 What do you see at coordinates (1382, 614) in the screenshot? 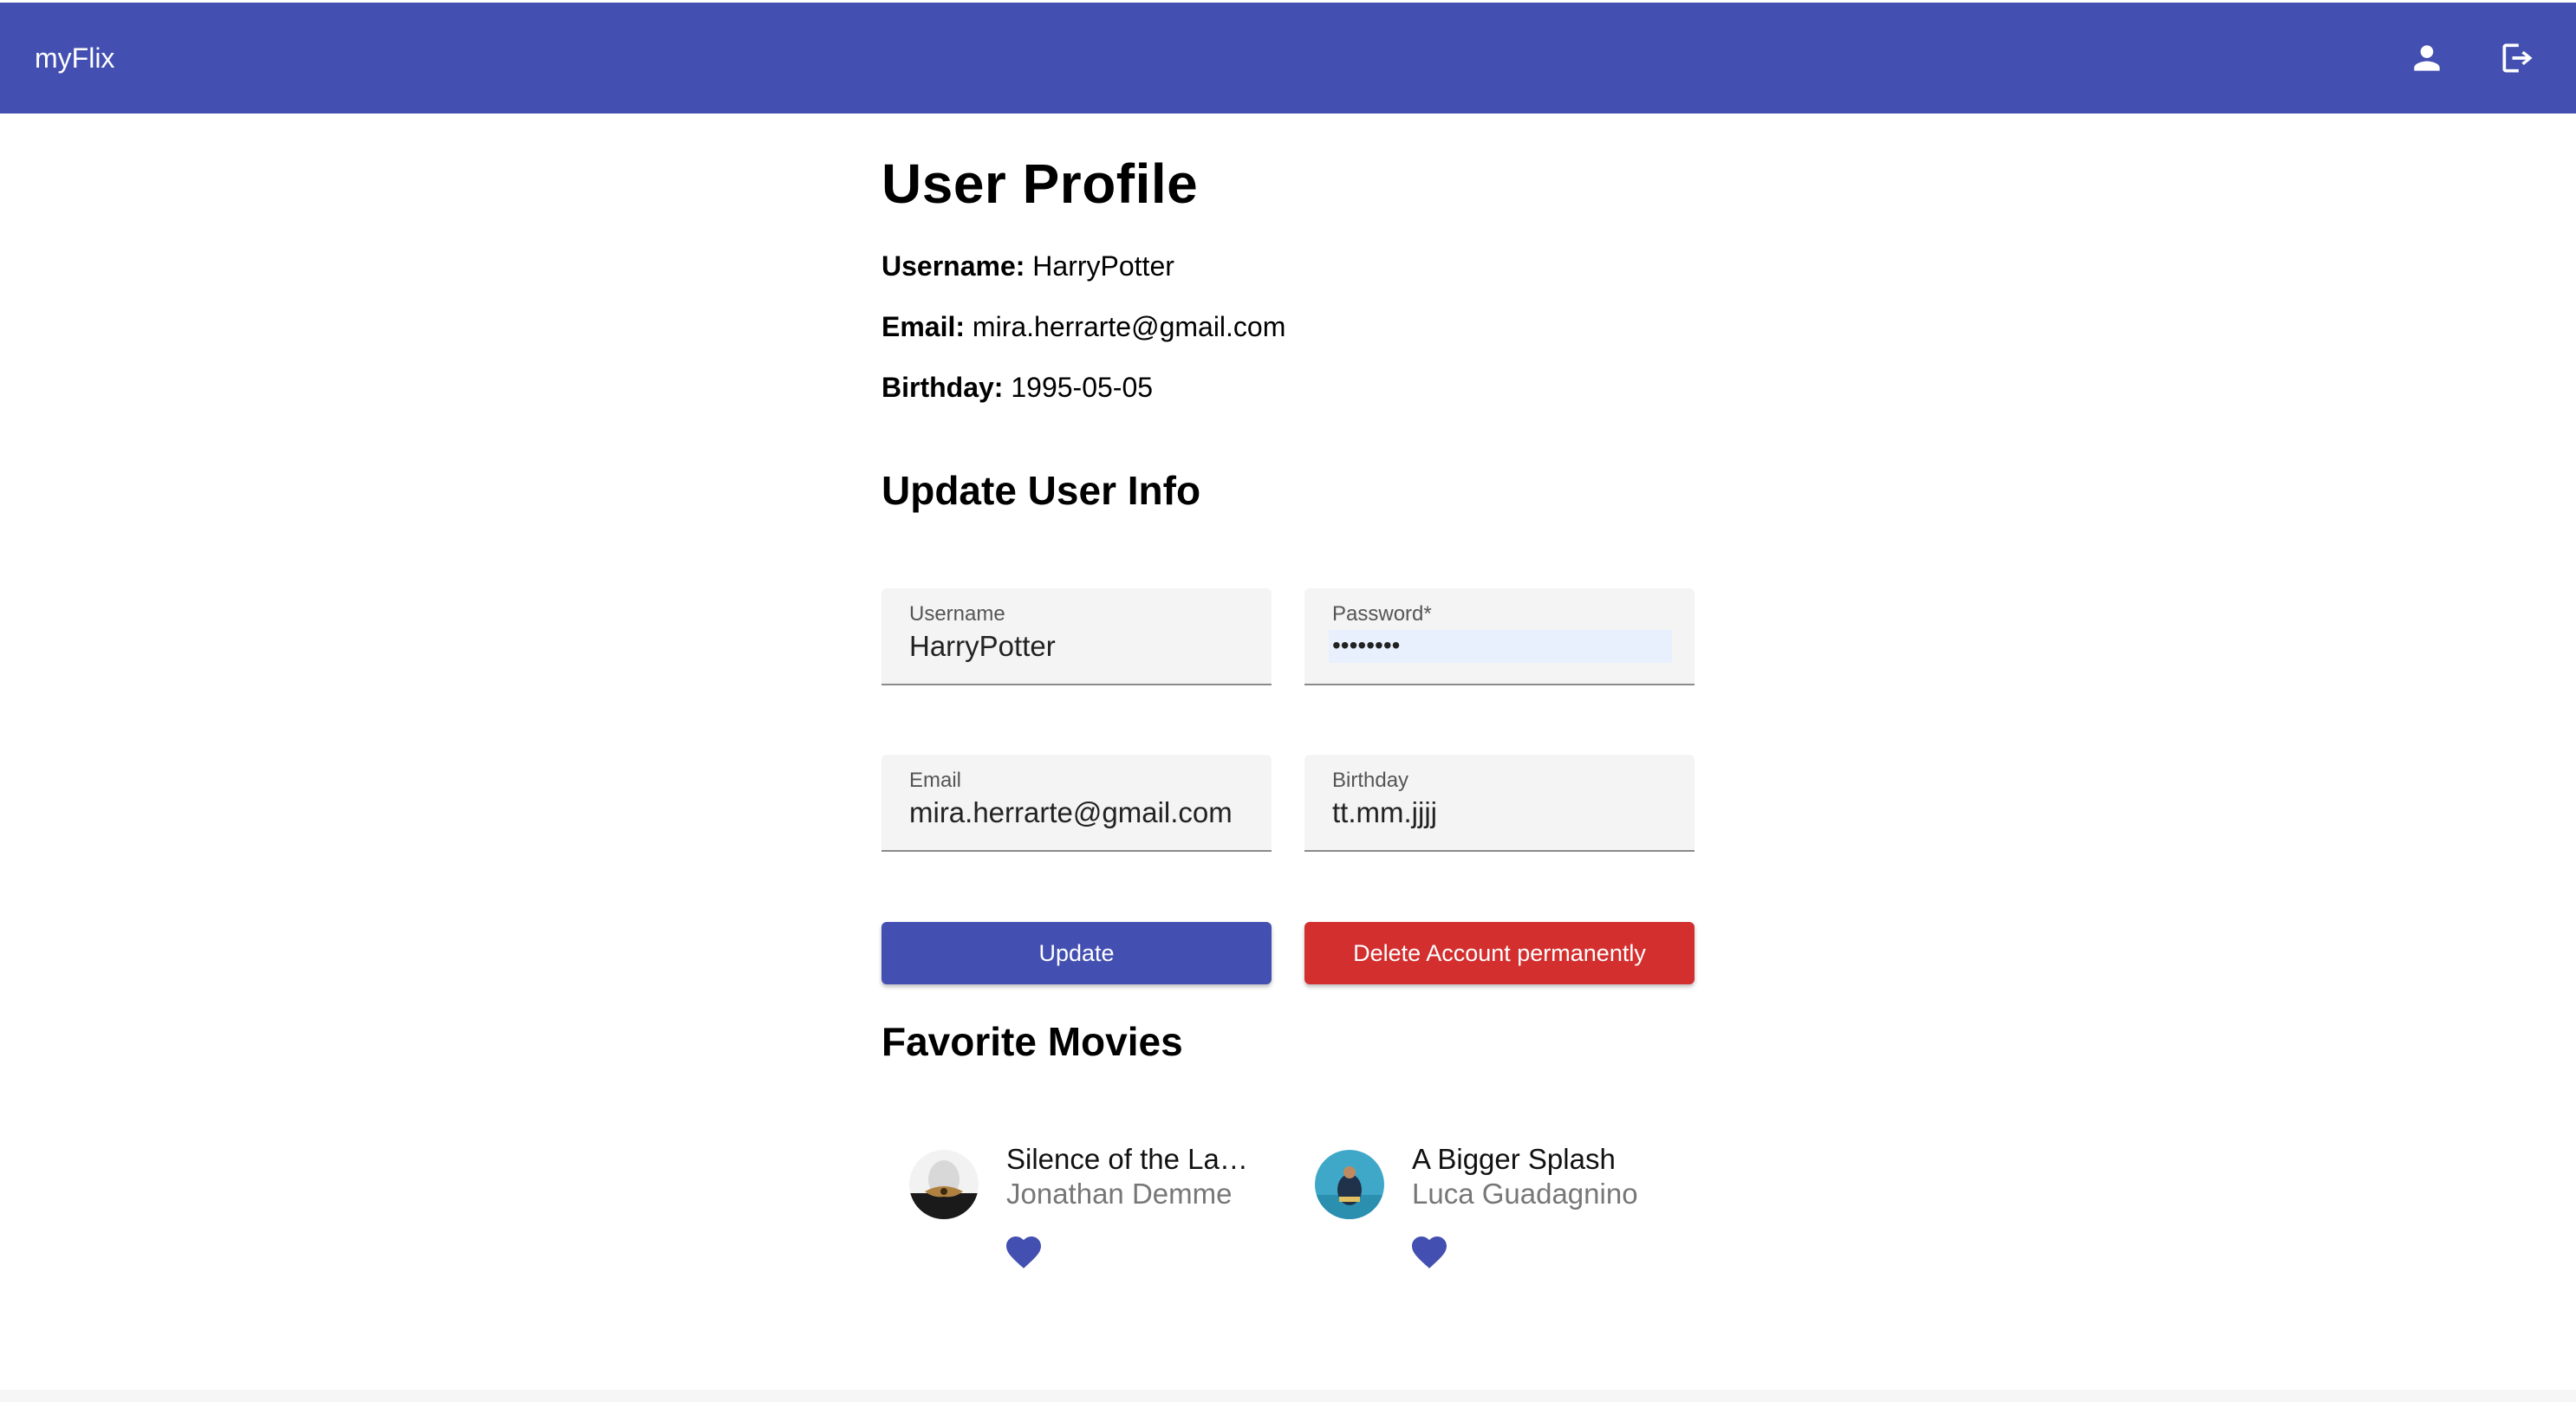
I see `password-field-label: Password*` at bounding box center [1382, 614].